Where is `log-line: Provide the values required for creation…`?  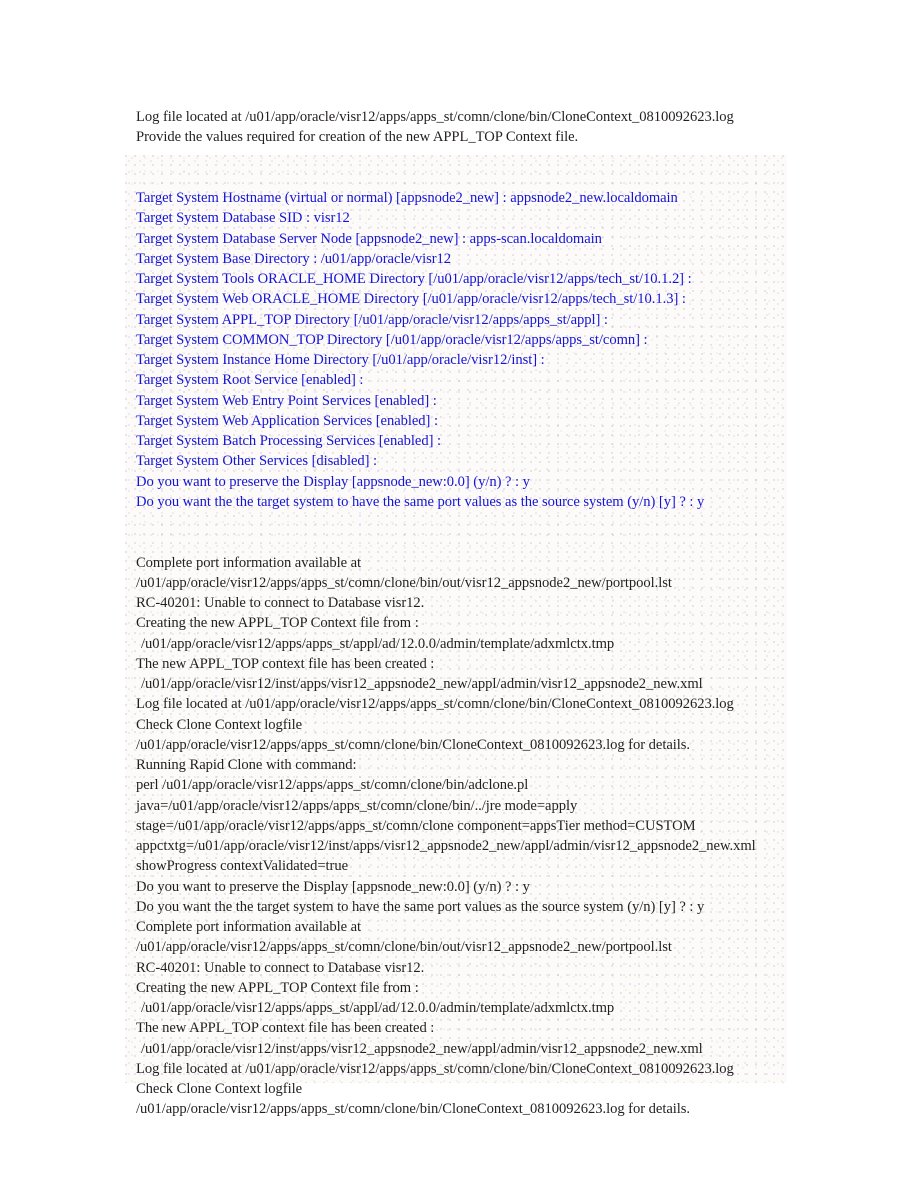
log-line: Provide the values required for creation… is located at coordinates (357, 137).